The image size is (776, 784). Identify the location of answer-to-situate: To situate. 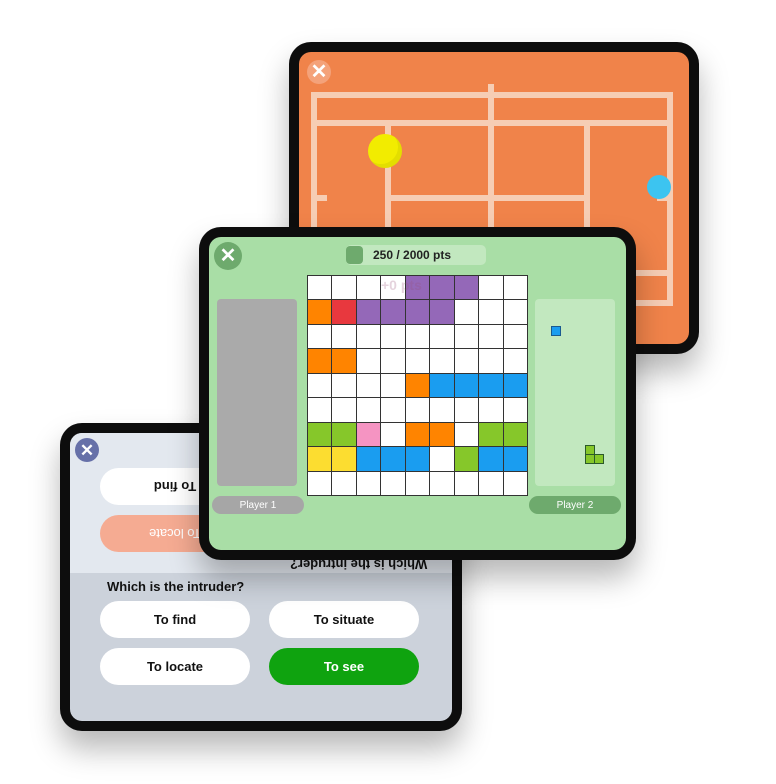
(344, 619).